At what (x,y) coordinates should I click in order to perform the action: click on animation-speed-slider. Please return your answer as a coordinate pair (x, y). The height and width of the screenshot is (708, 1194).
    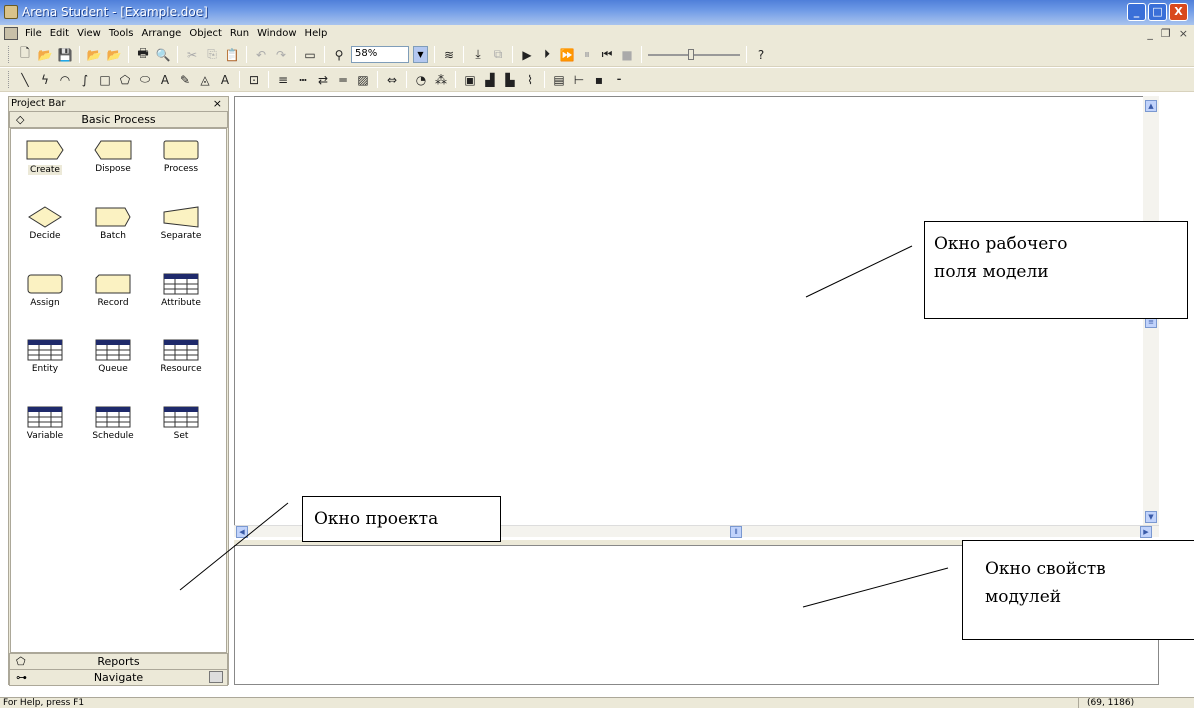
    Looking at the image, I should click on (694, 54).